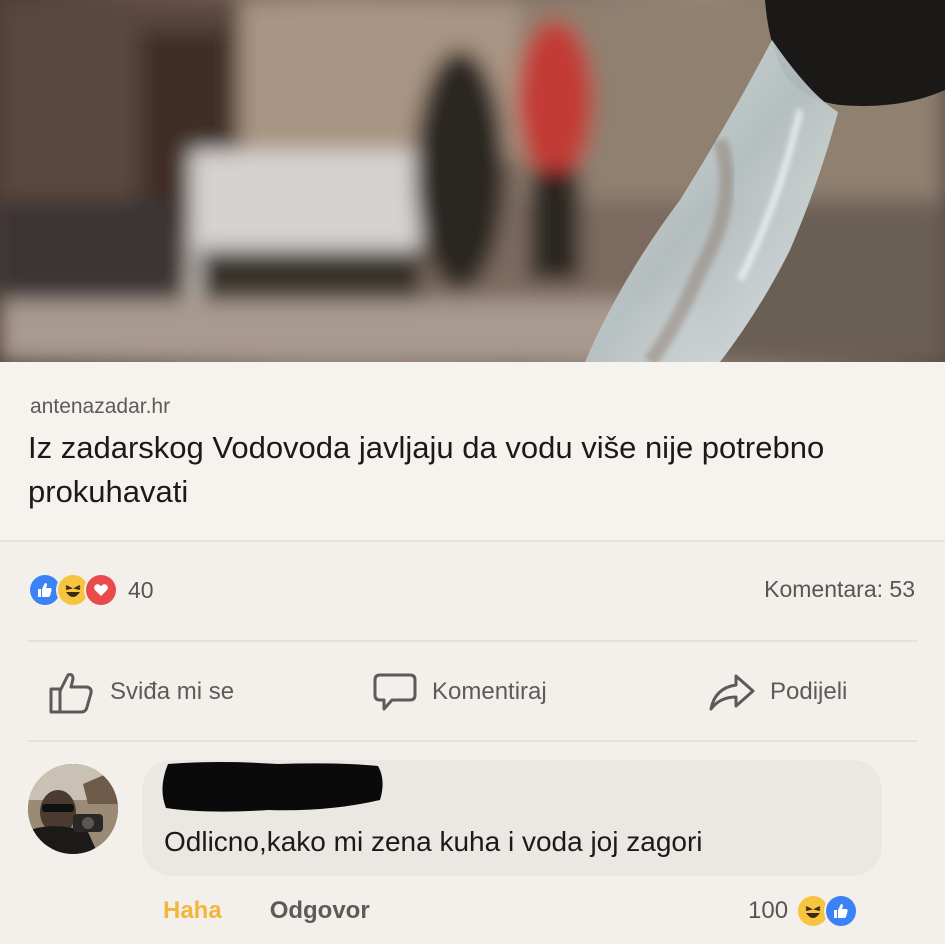 The height and width of the screenshot is (944, 945). What do you see at coordinates (100, 406) in the screenshot?
I see `link-domain: antenazadar.hr` at bounding box center [100, 406].